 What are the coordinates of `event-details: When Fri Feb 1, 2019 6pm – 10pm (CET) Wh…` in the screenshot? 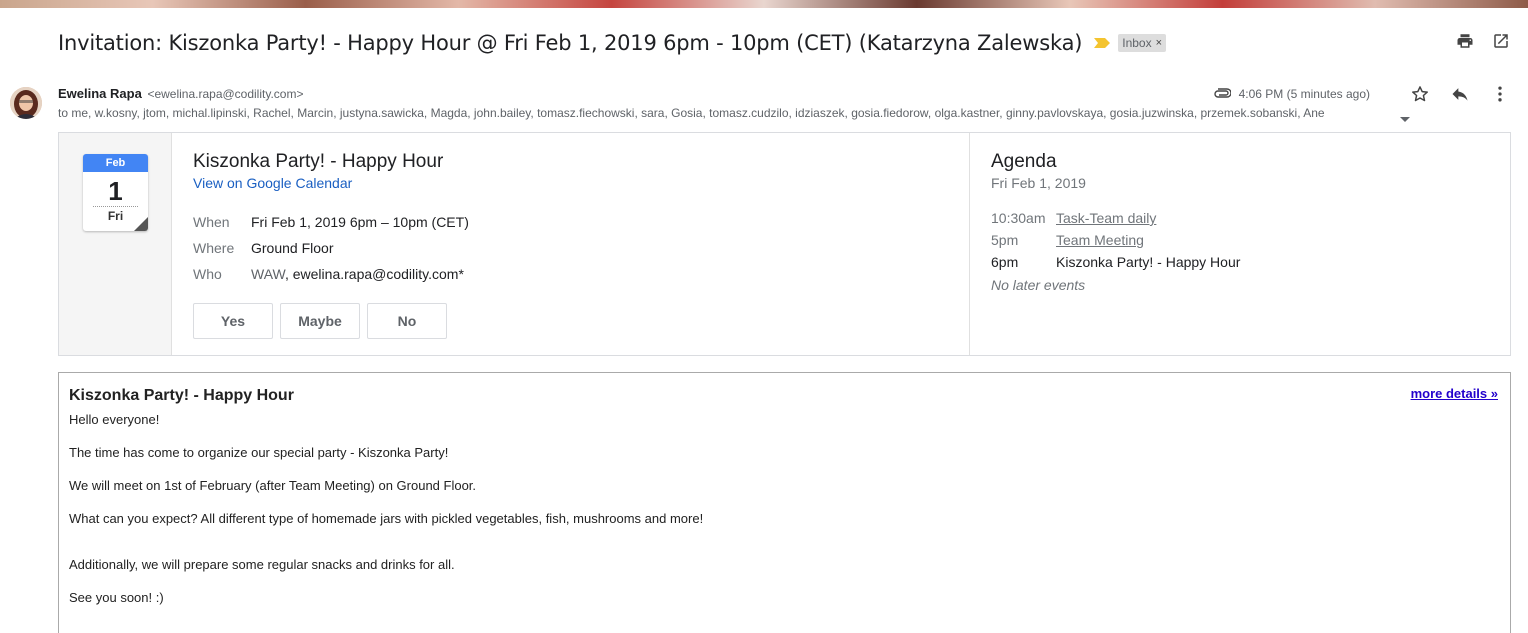 It's located at (573, 248).